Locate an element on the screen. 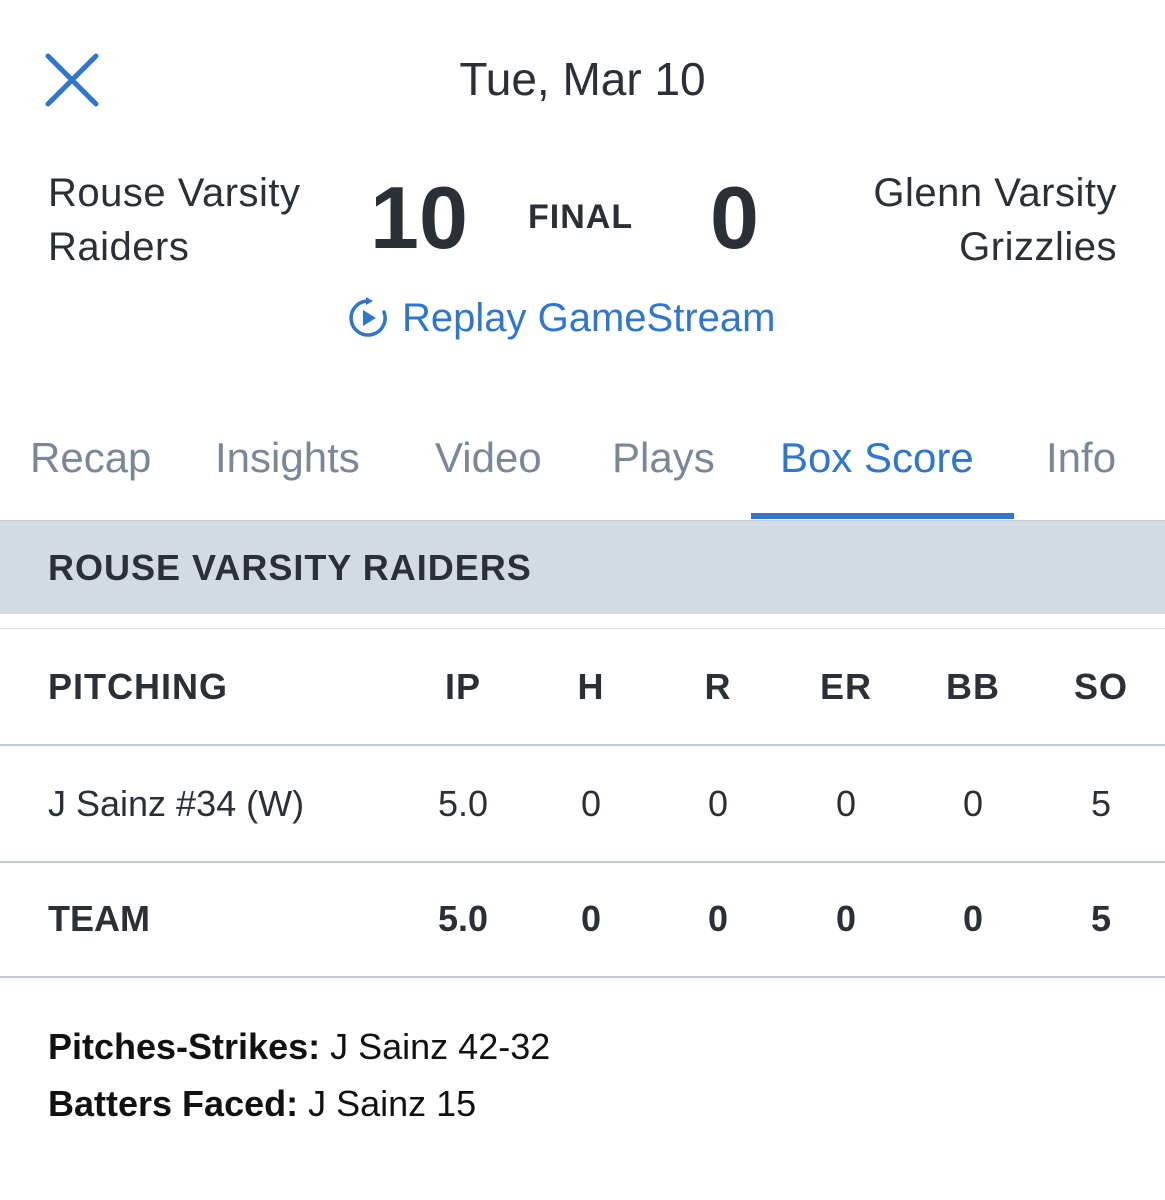 The image size is (1165, 1200). team-total-row: TEAM 5.0 0 0 0 0 5 is located at coordinates (582, 919).